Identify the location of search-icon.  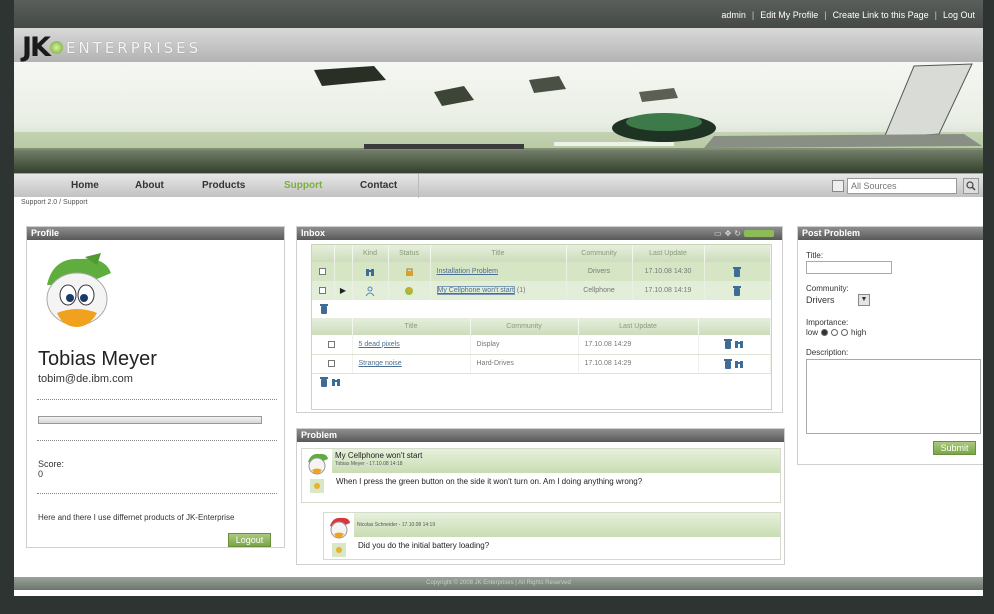
(971, 186).